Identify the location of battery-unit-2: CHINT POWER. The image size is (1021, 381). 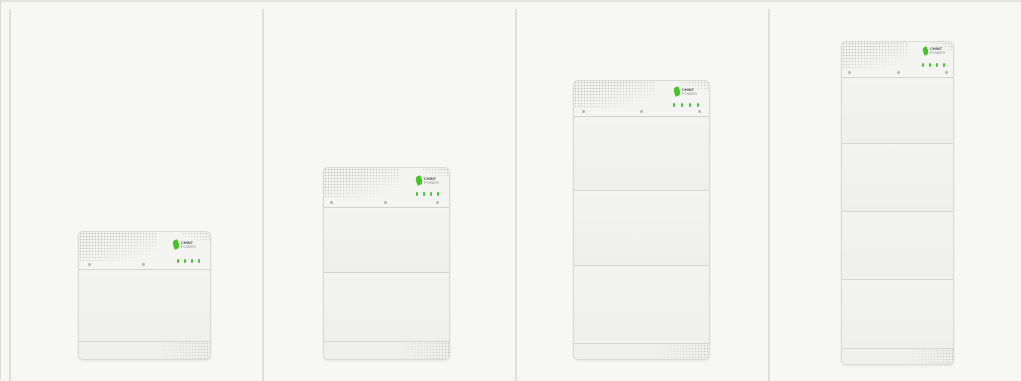
(386, 263).